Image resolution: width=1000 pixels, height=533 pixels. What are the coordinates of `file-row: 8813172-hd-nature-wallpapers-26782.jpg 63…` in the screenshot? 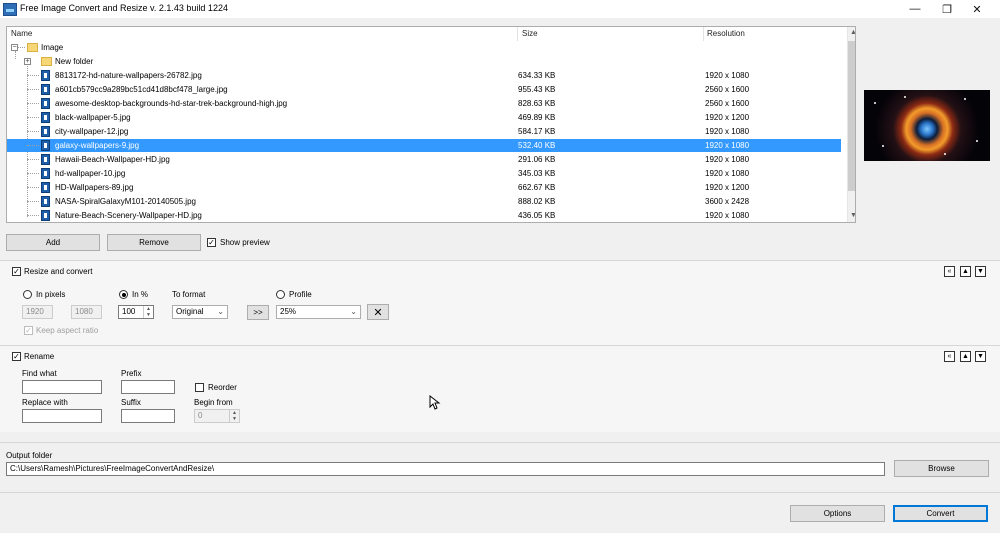 It's located at (424, 75).